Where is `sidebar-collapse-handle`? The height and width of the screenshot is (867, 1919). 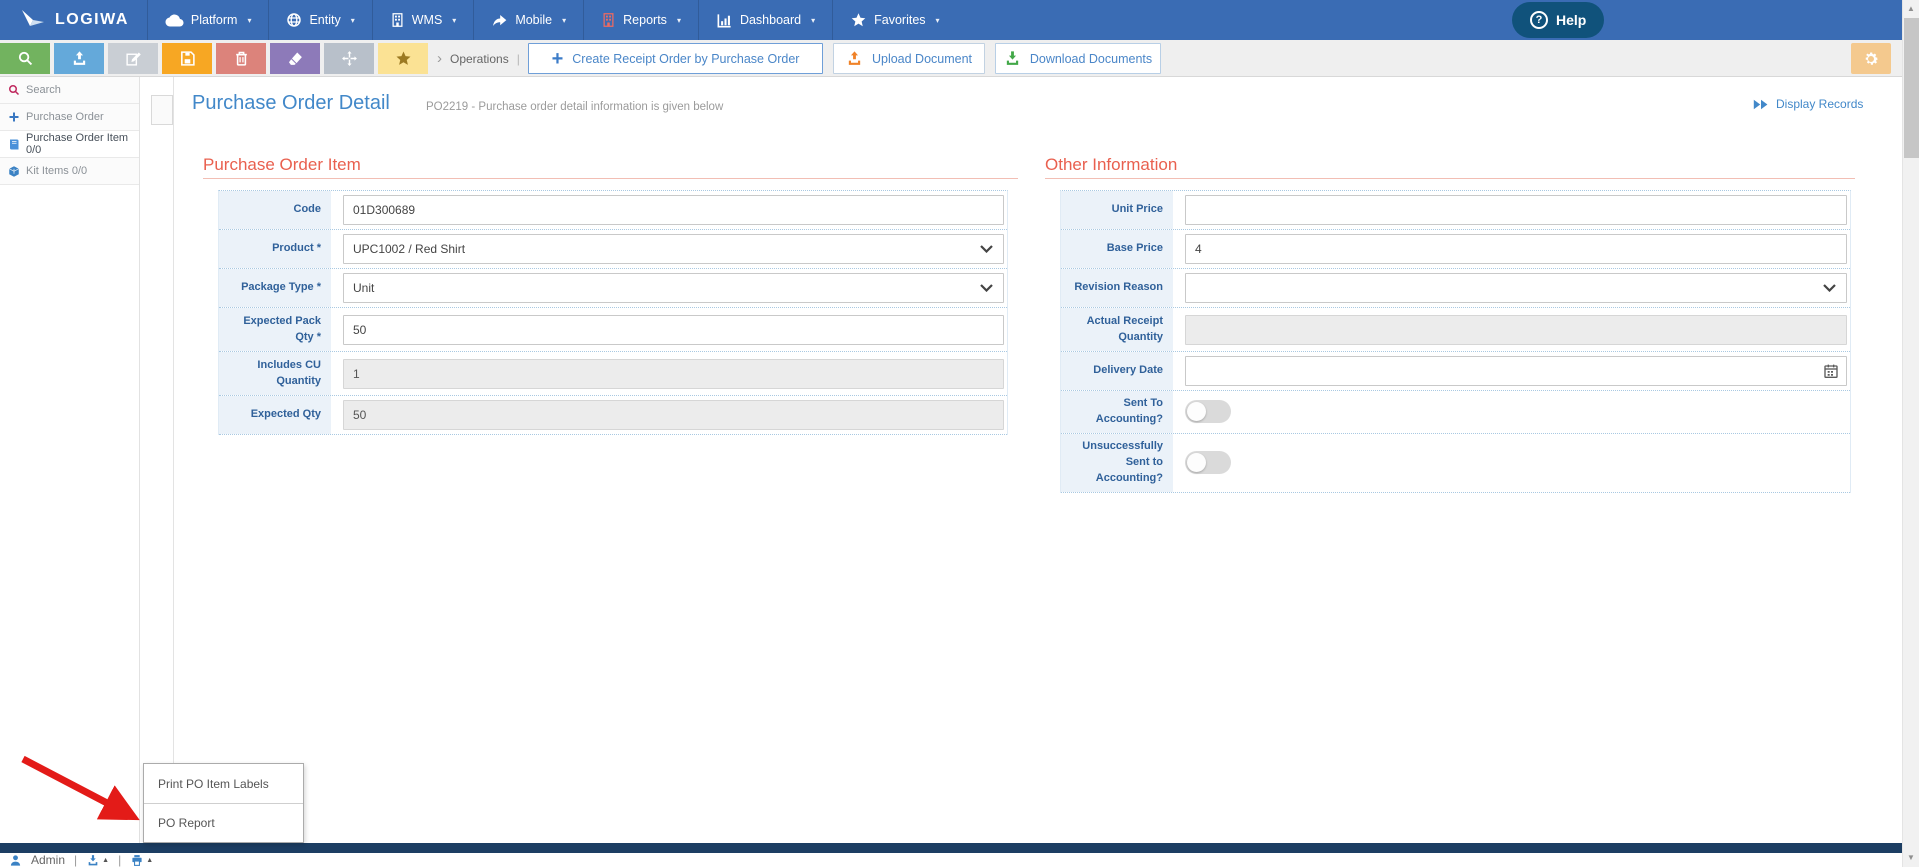
sidebar-collapse-handle is located at coordinates (162, 110).